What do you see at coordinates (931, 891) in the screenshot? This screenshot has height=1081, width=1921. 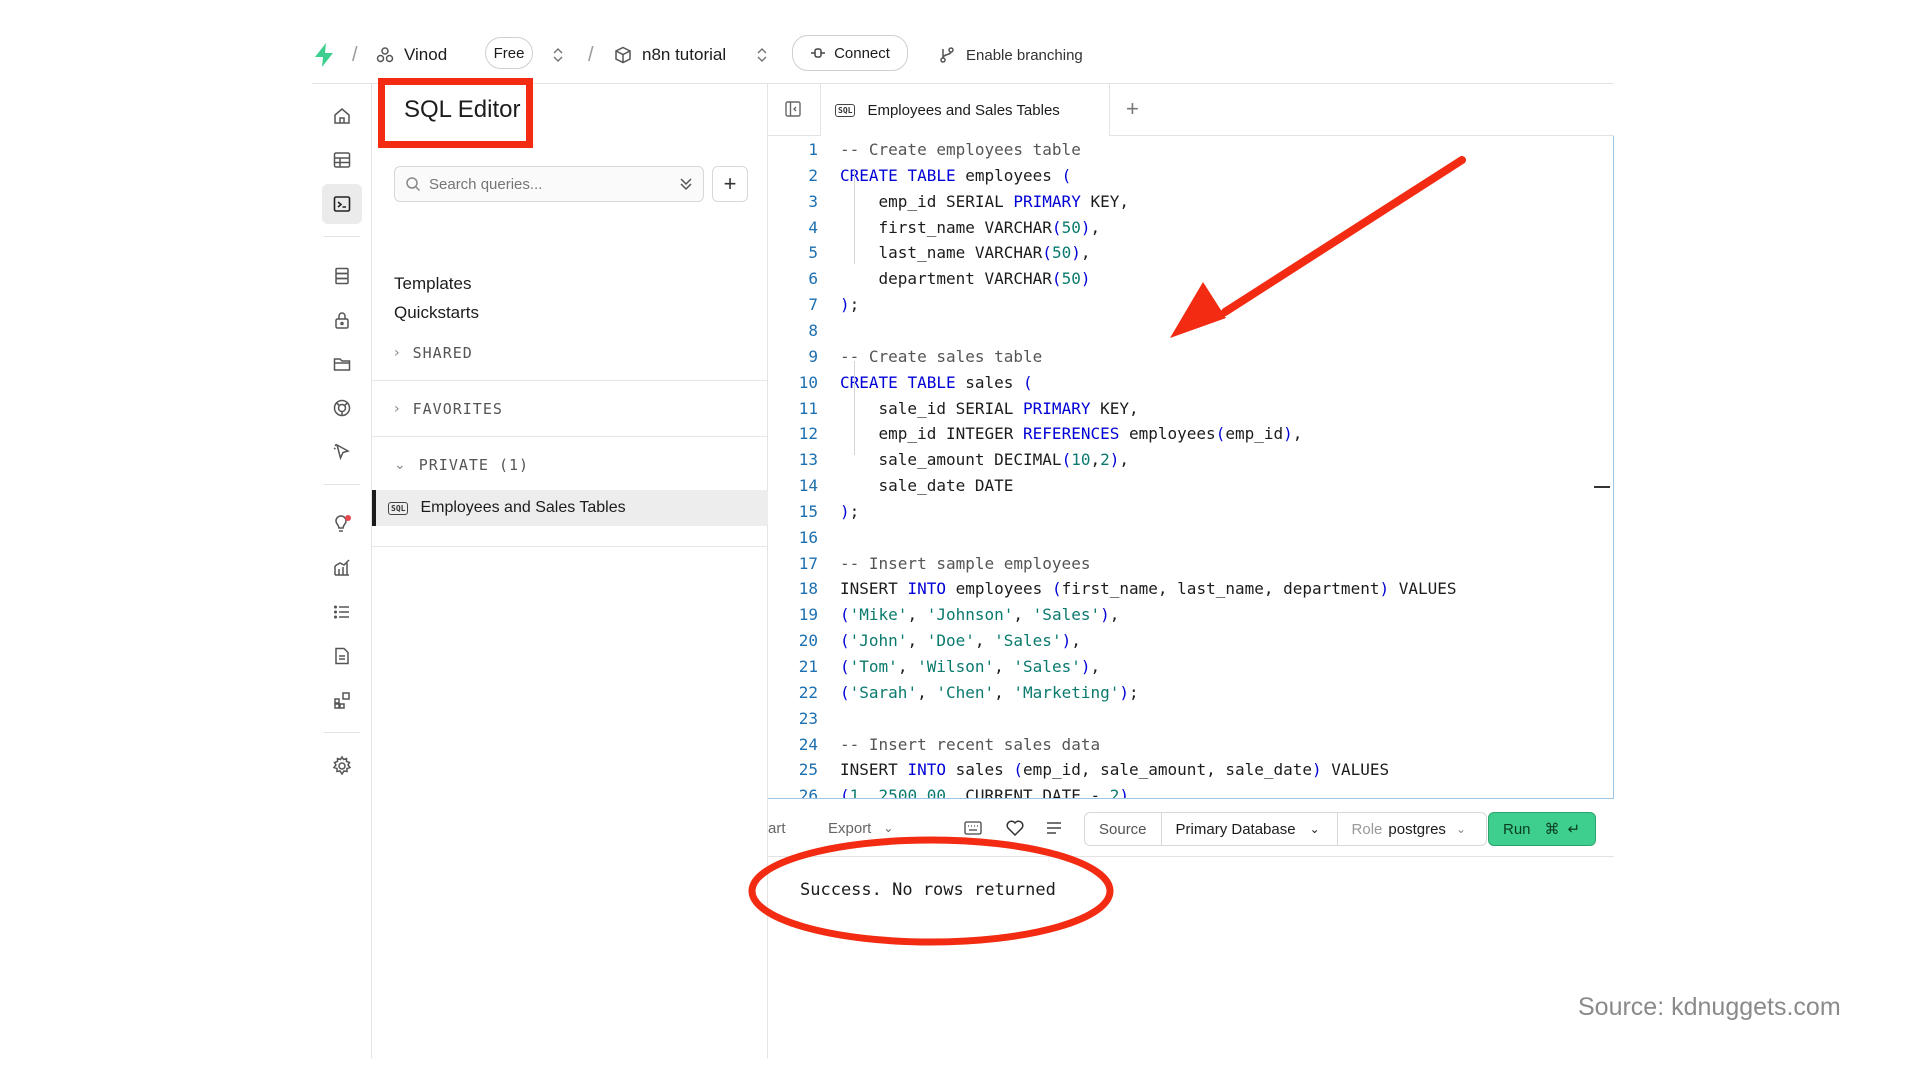 I see `annotation-ellipse` at bounding box center [931, 891].